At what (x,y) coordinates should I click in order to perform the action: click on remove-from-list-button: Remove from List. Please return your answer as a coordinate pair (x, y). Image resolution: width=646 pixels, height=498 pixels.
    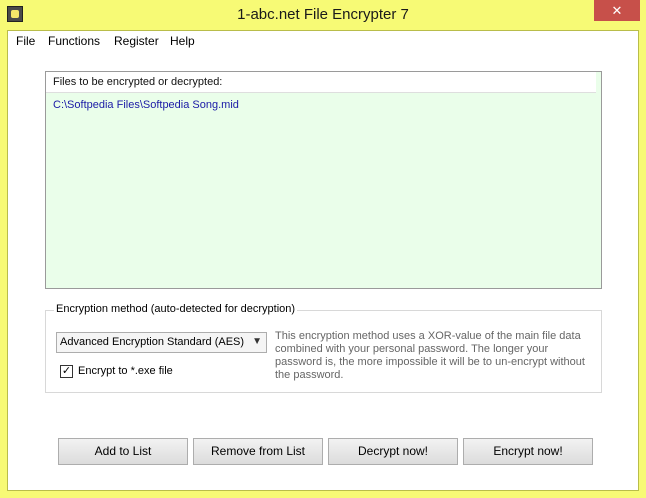
    Looking at the image, I should click on (258, 451).